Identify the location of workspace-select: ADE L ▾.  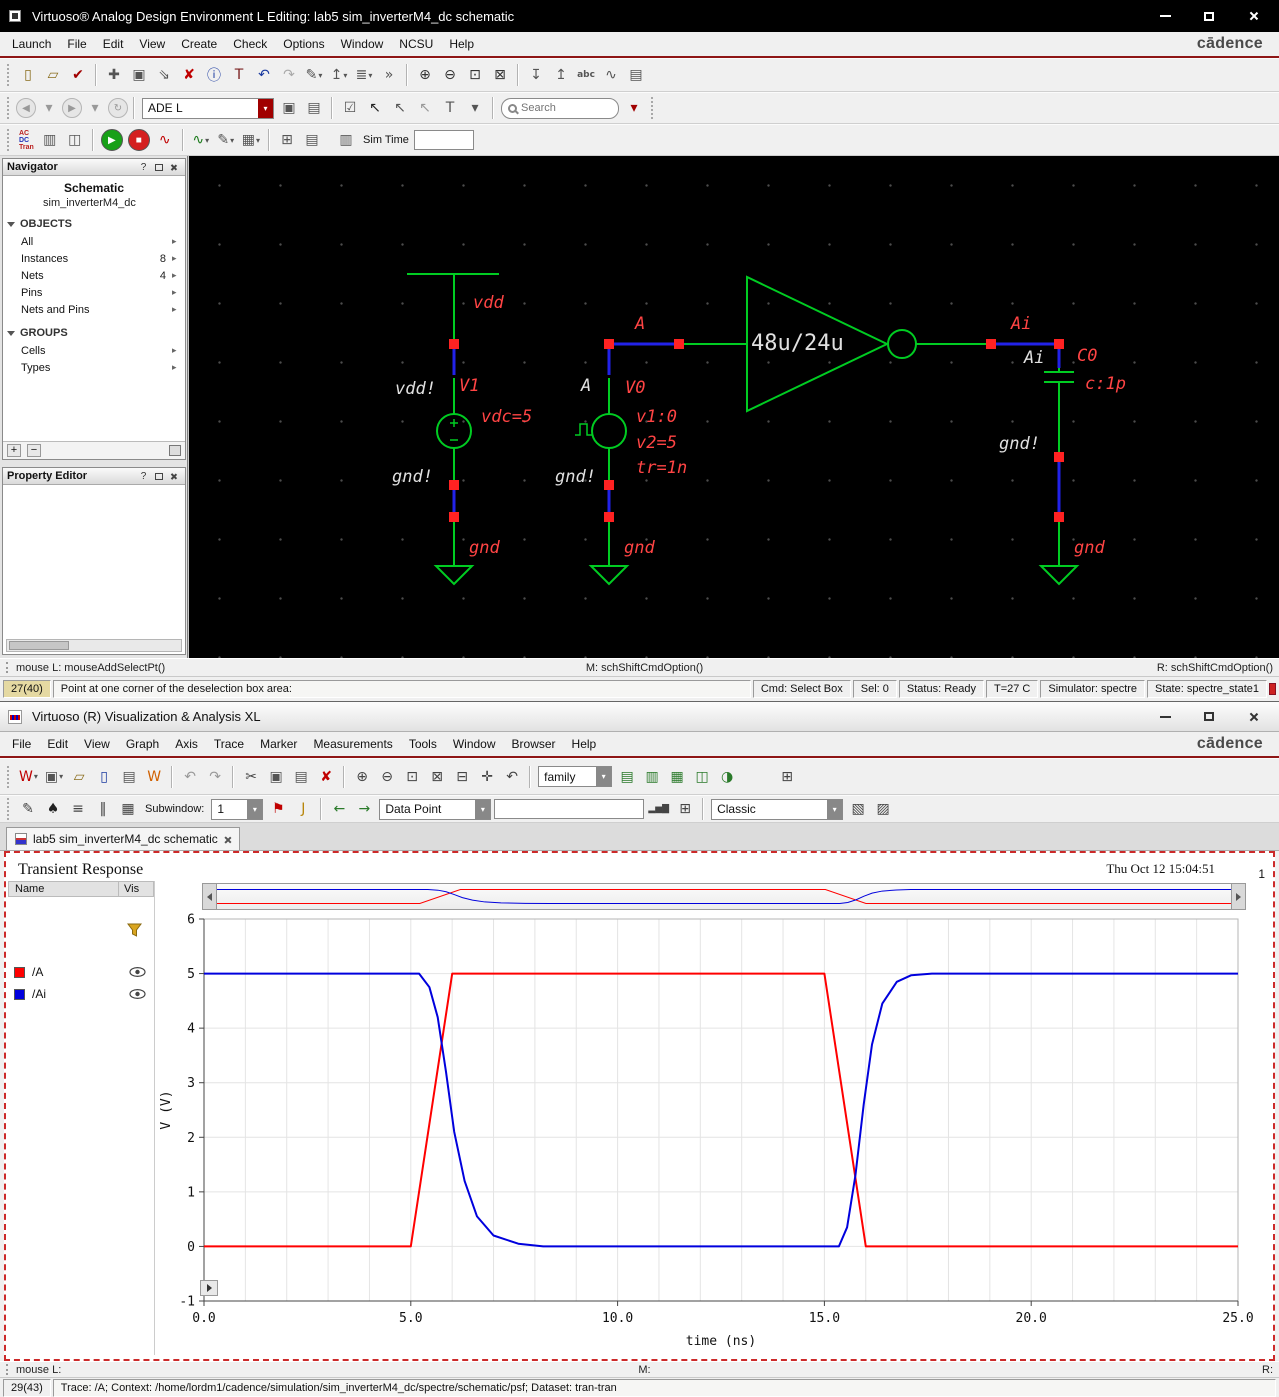
(208, 108).